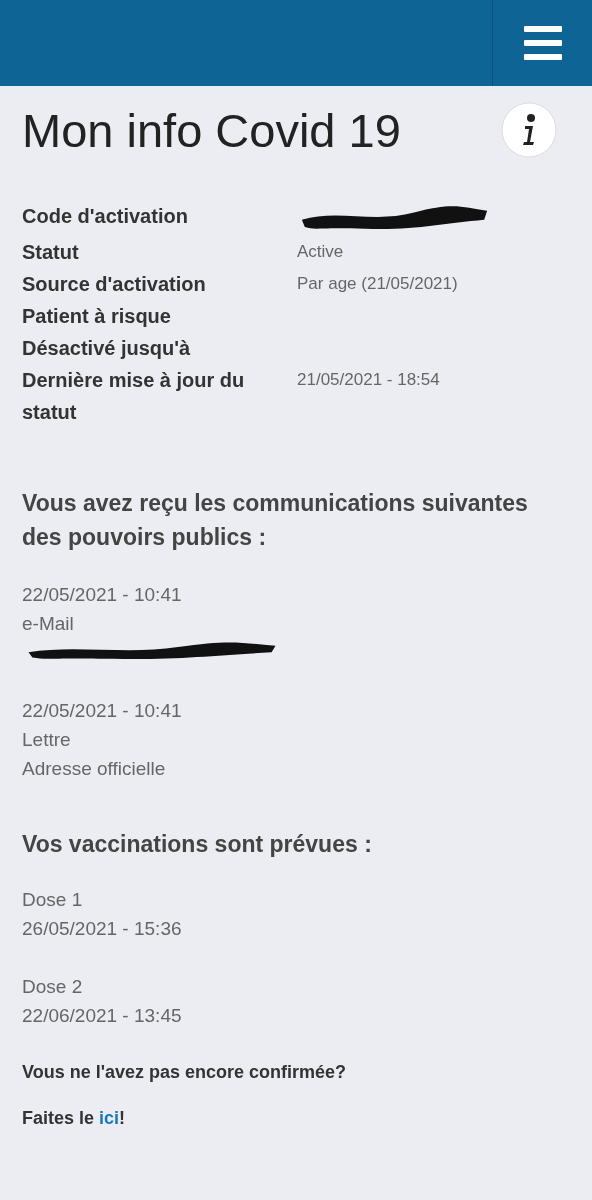 Image resolution: width=592 pixels, height=1200 pixels. I want to click on confirm-link: ici, so click(109, 1118).